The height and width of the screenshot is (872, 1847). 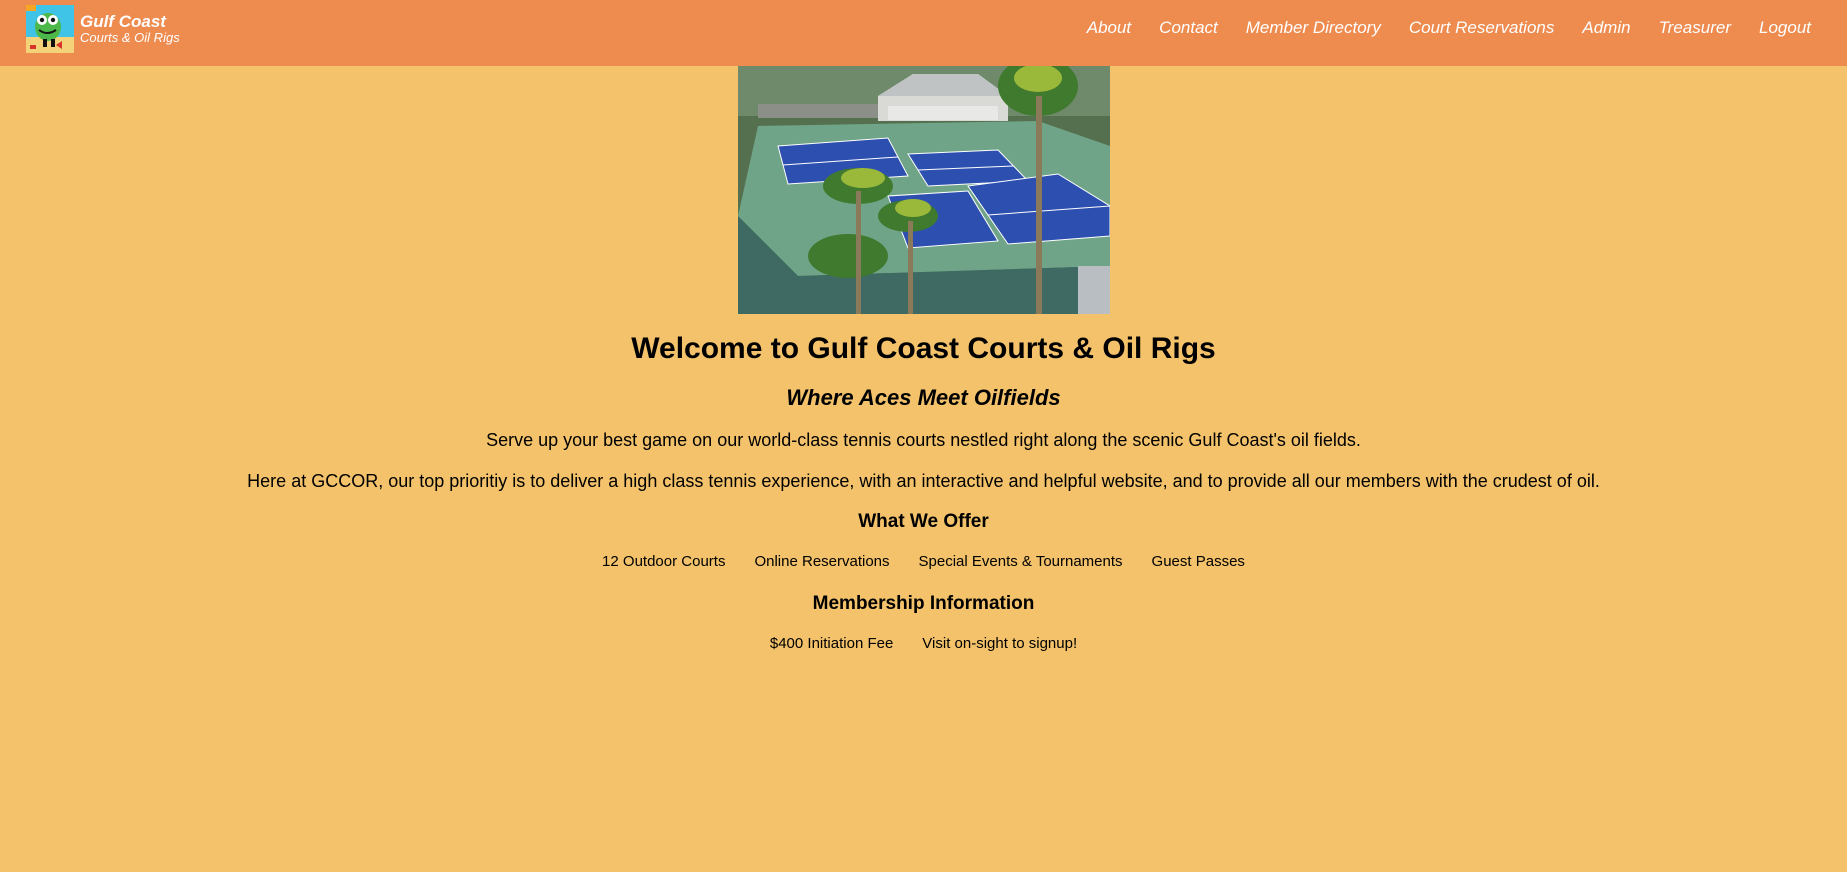 What do you see at coordinates (1198, 561) in the screenshot?
I see `list-item: Guest Passes` at bounding box center [1198, 561].